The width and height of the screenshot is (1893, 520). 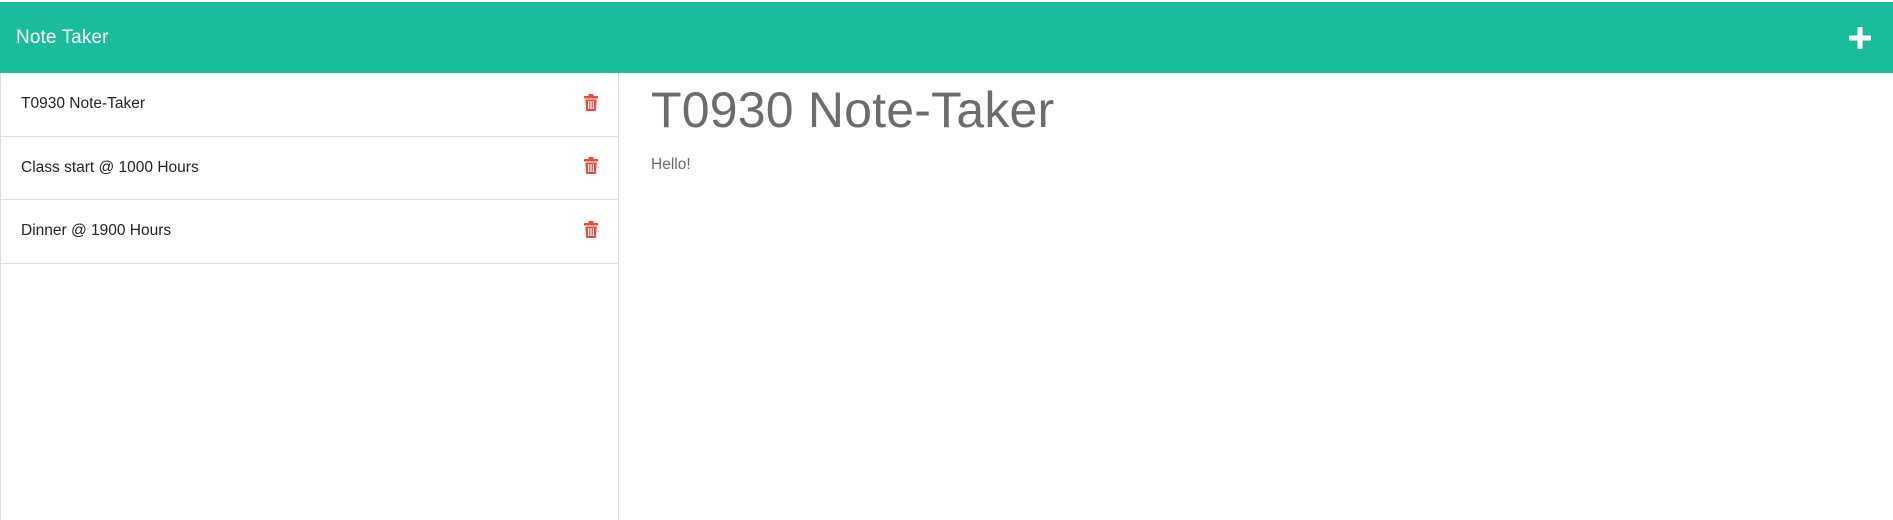 I want to click on new-note-button, so click(x=1860, y=38).